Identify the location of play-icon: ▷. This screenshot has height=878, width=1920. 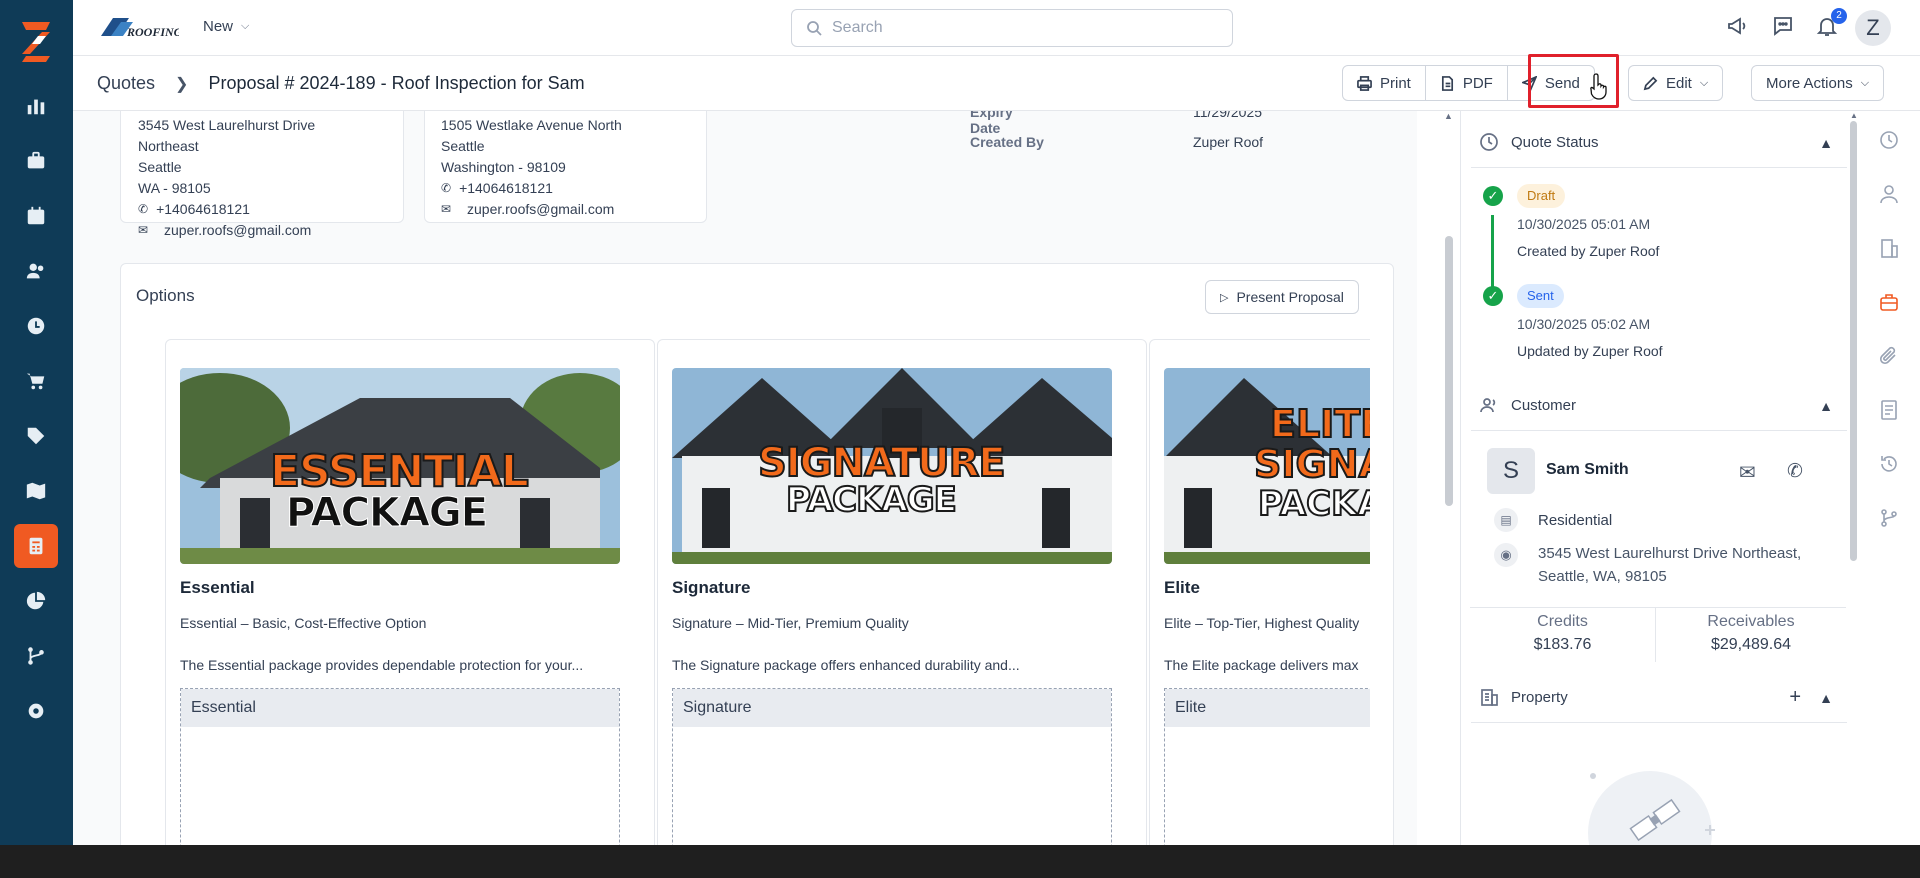
(1224, 297).